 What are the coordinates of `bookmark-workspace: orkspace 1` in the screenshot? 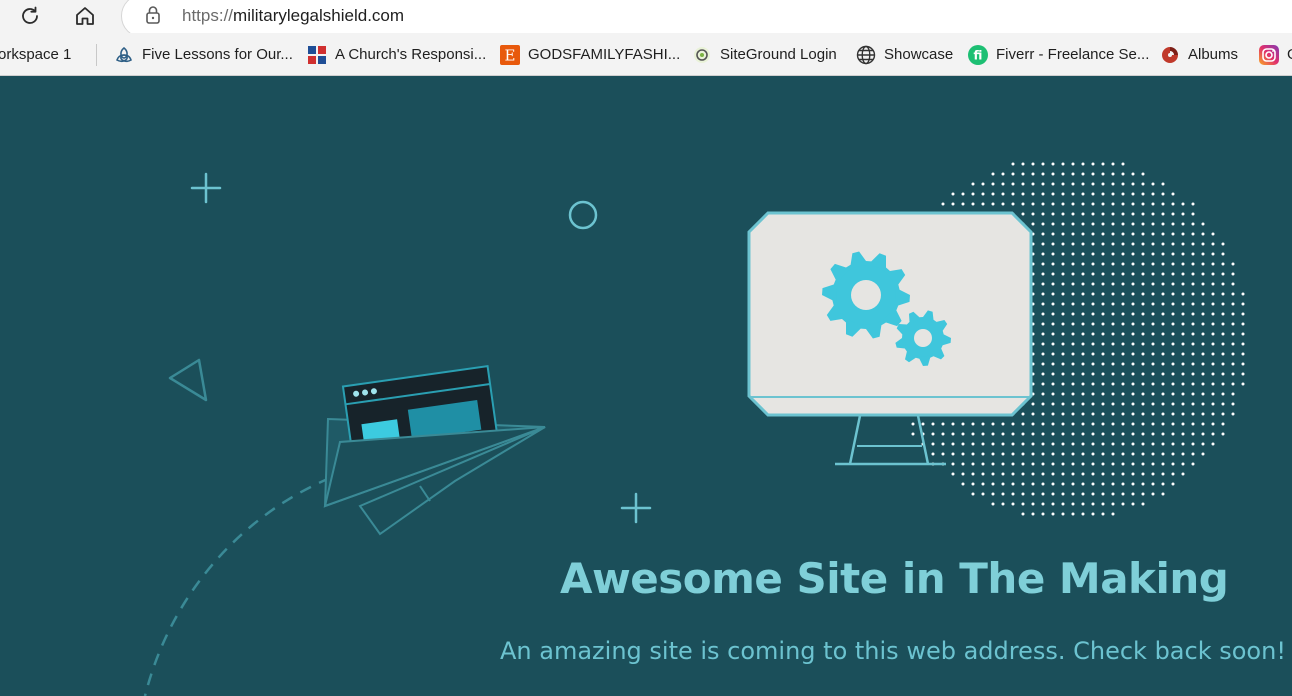 It's located at (35, 54).